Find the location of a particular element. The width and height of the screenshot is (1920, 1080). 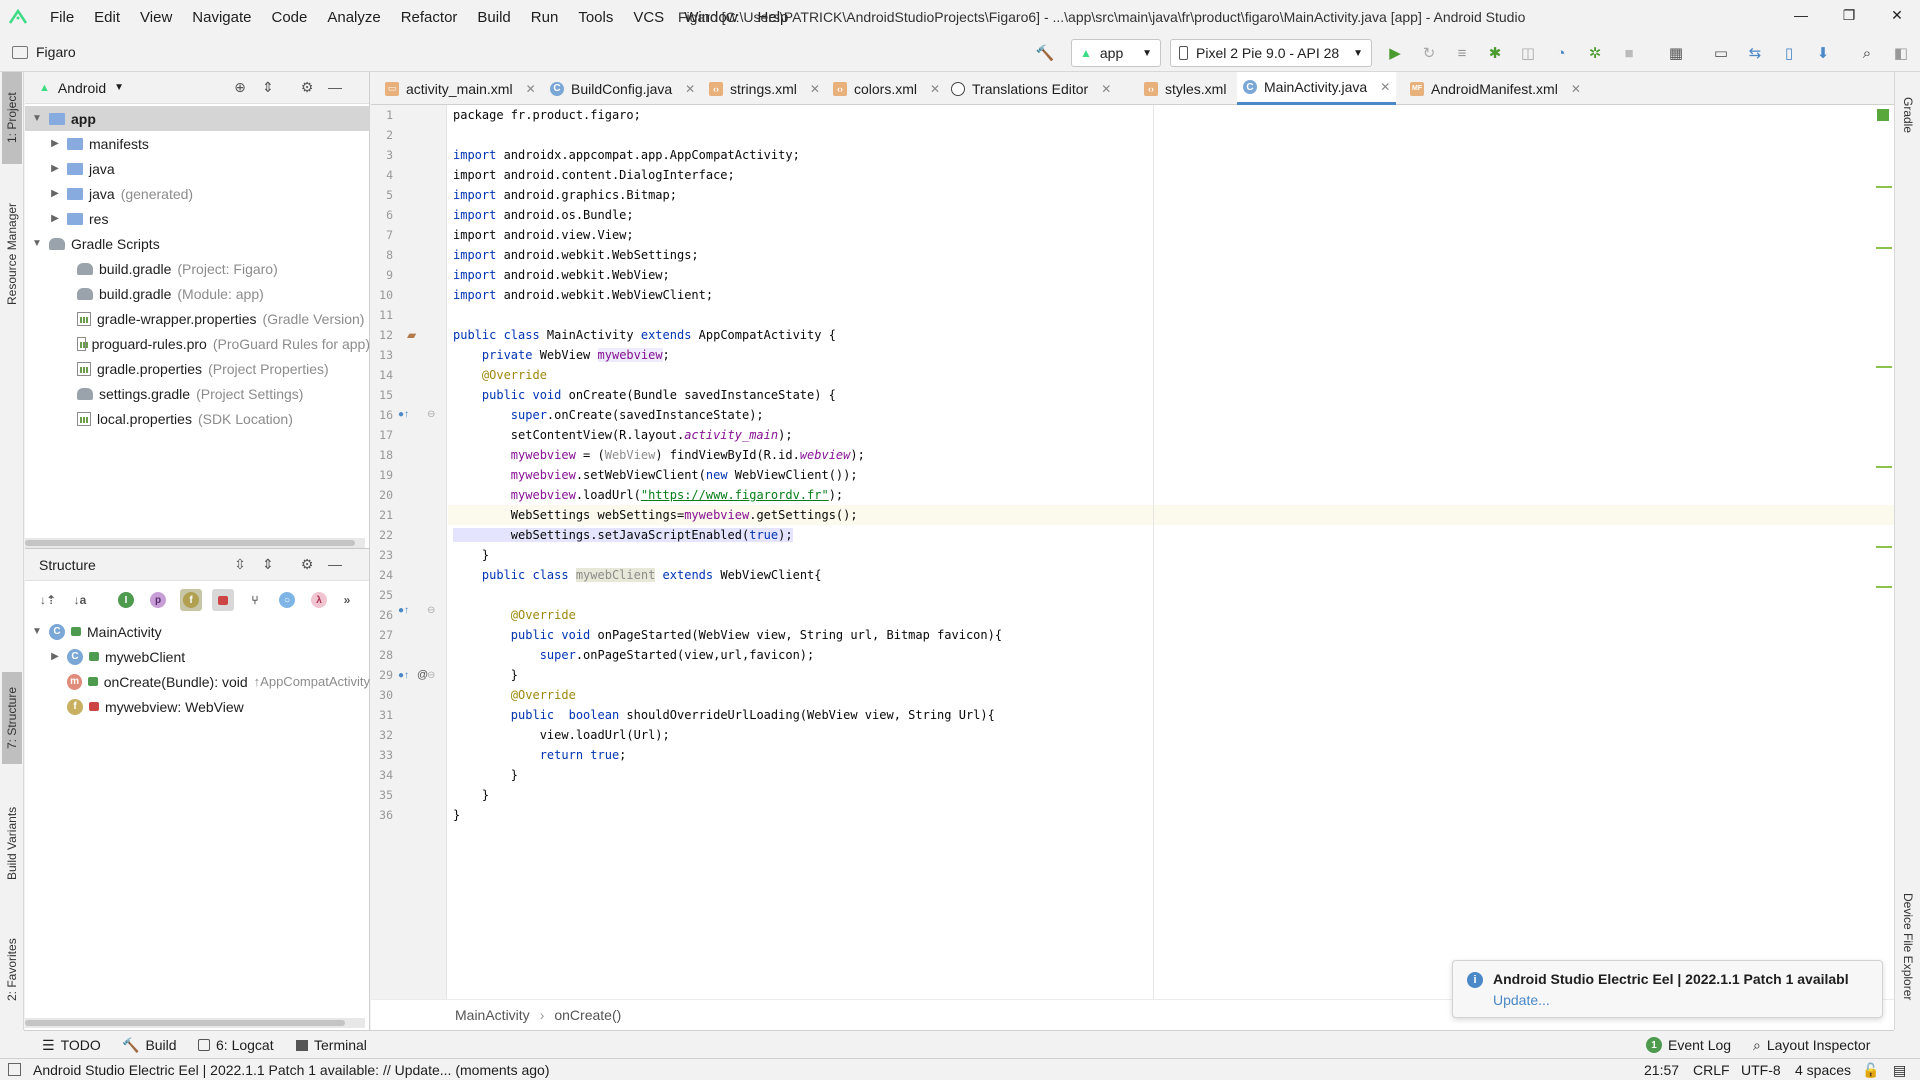

sort-by-visibility-icon: ↓⇡ is located at coordinates (48, 600).